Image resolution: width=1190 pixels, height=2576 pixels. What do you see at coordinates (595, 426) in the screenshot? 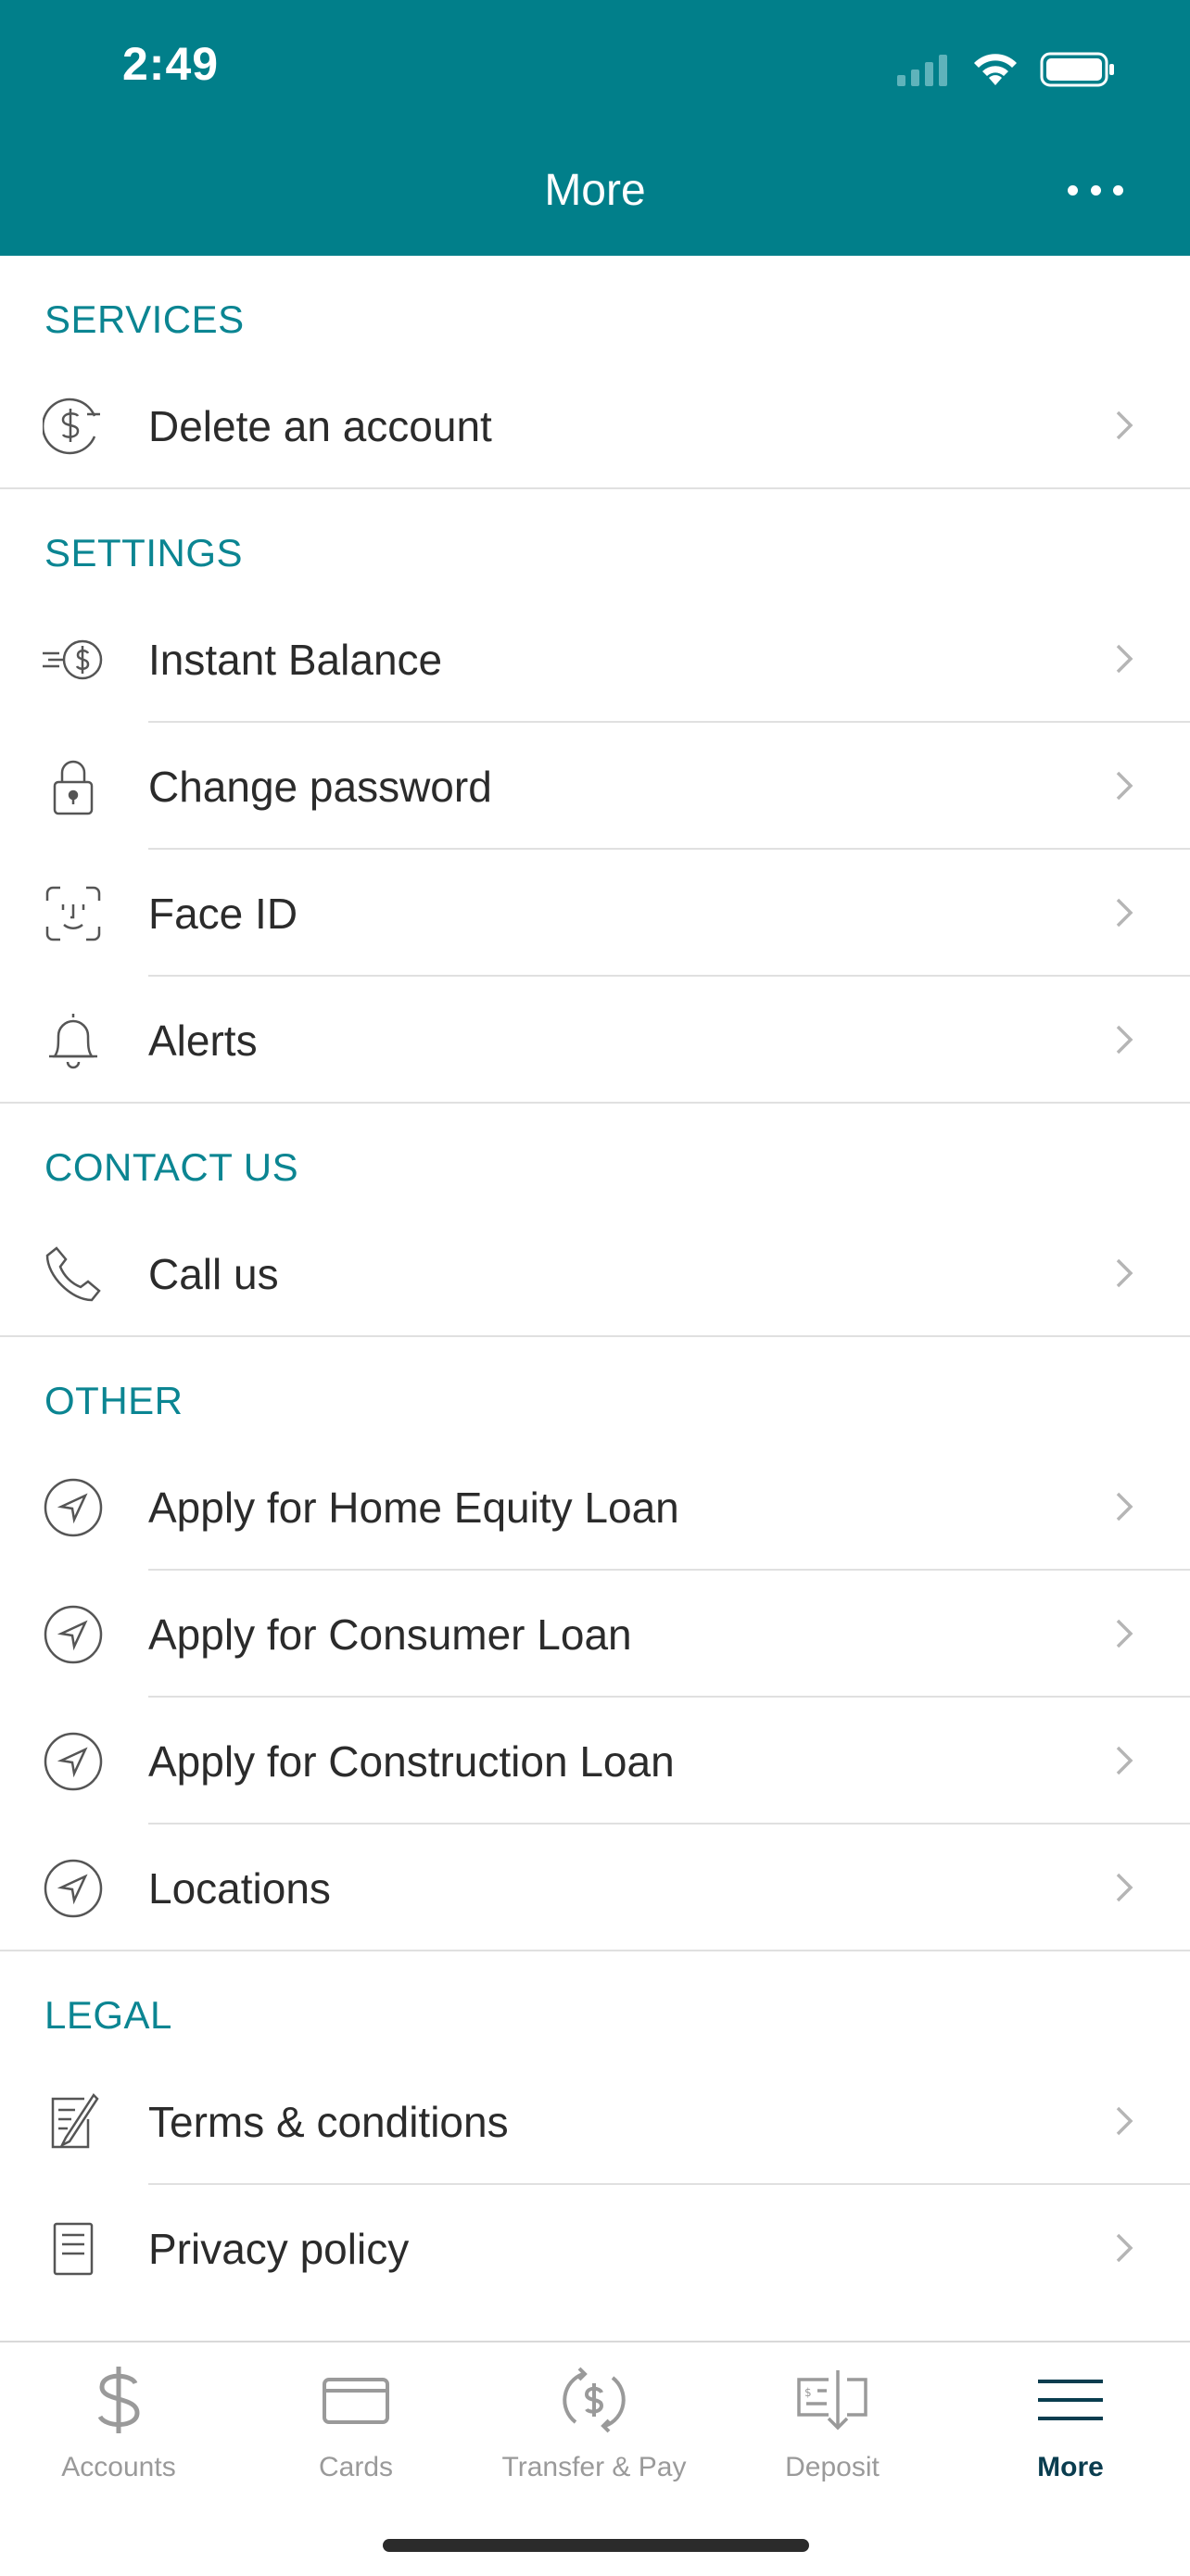
I see `row-delete-account: Delete an account` at bounding box center [595, 426].